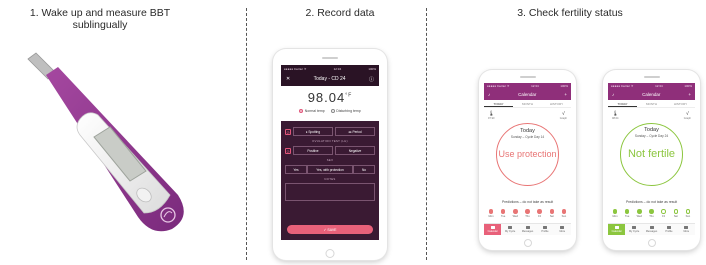 The image size is (706, 265). I want to click on notes-label: NOTES, so click(330, 179).